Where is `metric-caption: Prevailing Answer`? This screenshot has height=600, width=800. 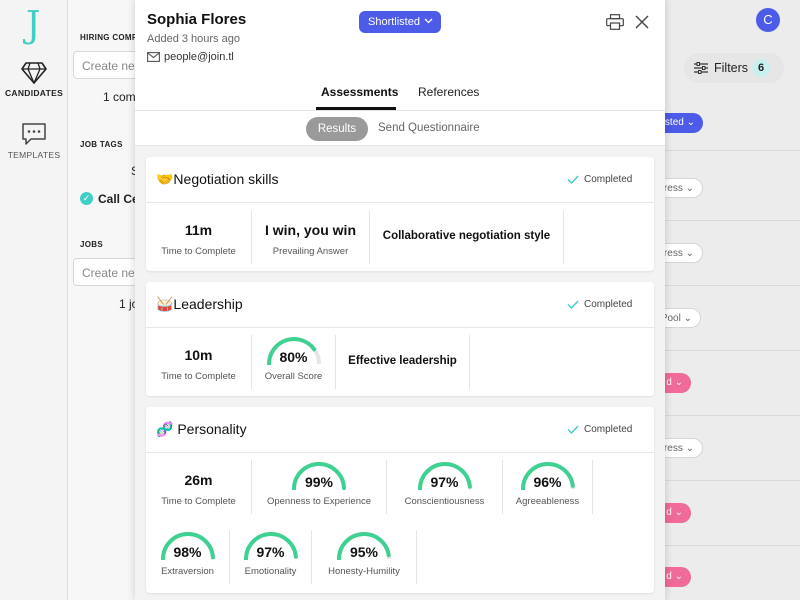 metric-caption: Prevailing Answer is located at coordinates (310, 251).